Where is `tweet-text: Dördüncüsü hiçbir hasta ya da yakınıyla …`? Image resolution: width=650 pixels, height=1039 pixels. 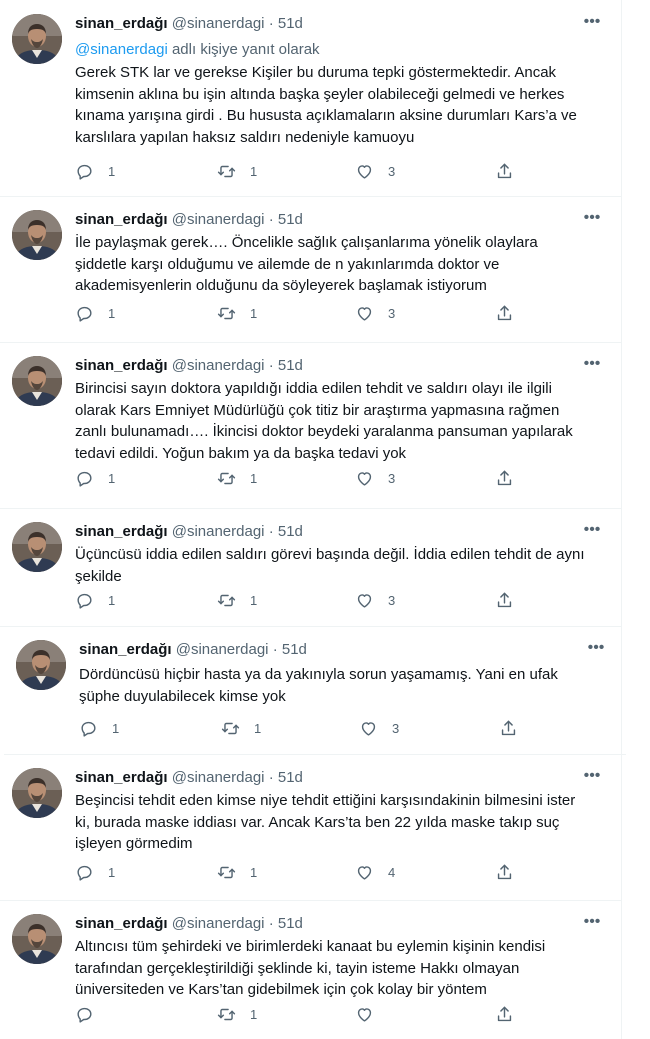 tweet-text: Dördüncüsü hiçbir hasta ya da yakınıyla … is located at coordinates (318, 685).